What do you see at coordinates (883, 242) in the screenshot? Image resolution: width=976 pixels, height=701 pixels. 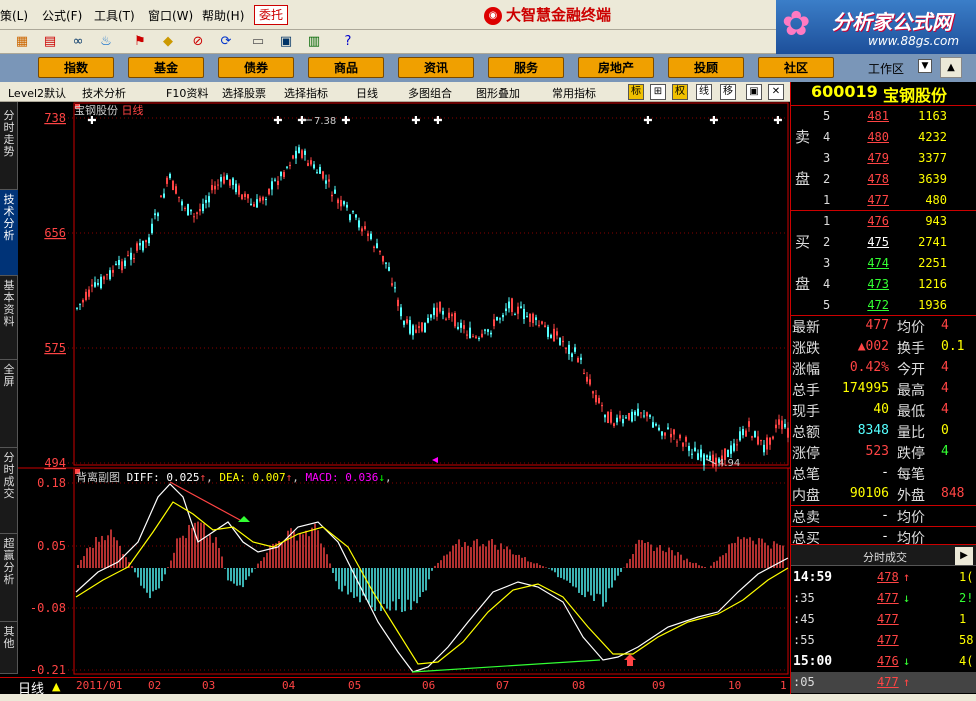 I see `buy-level-row: 2 475 2741` at bounding box center [883, 242].